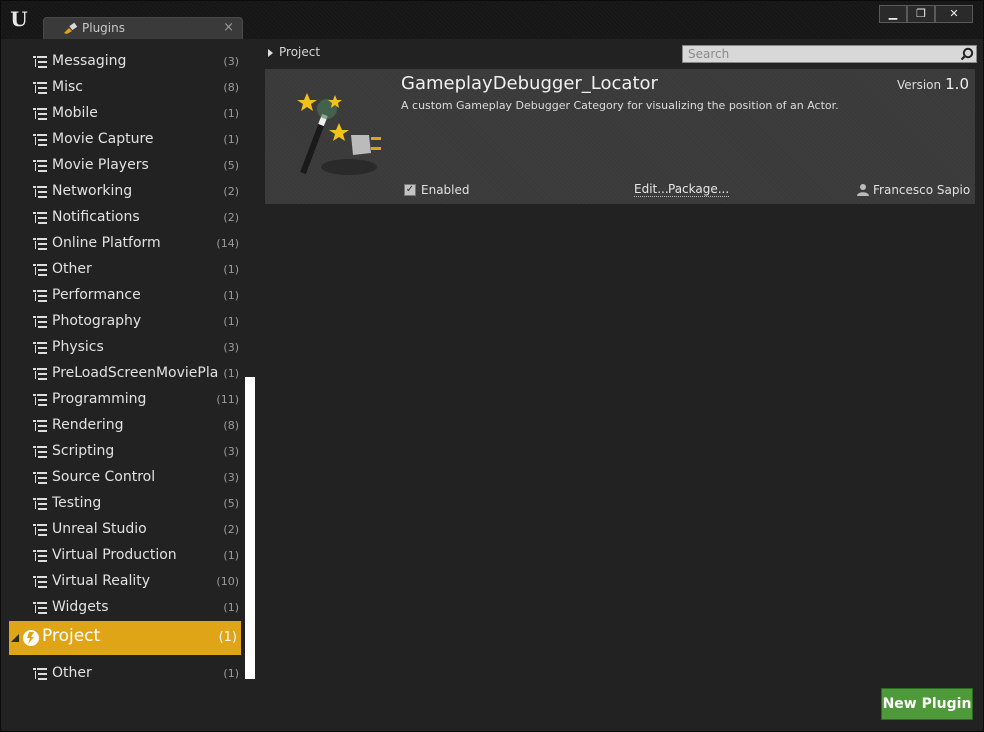  What do you see at coordinates (954, 14) in the screenshot?
I see `close-window-button: ✕` at bounding box center [954, 14].